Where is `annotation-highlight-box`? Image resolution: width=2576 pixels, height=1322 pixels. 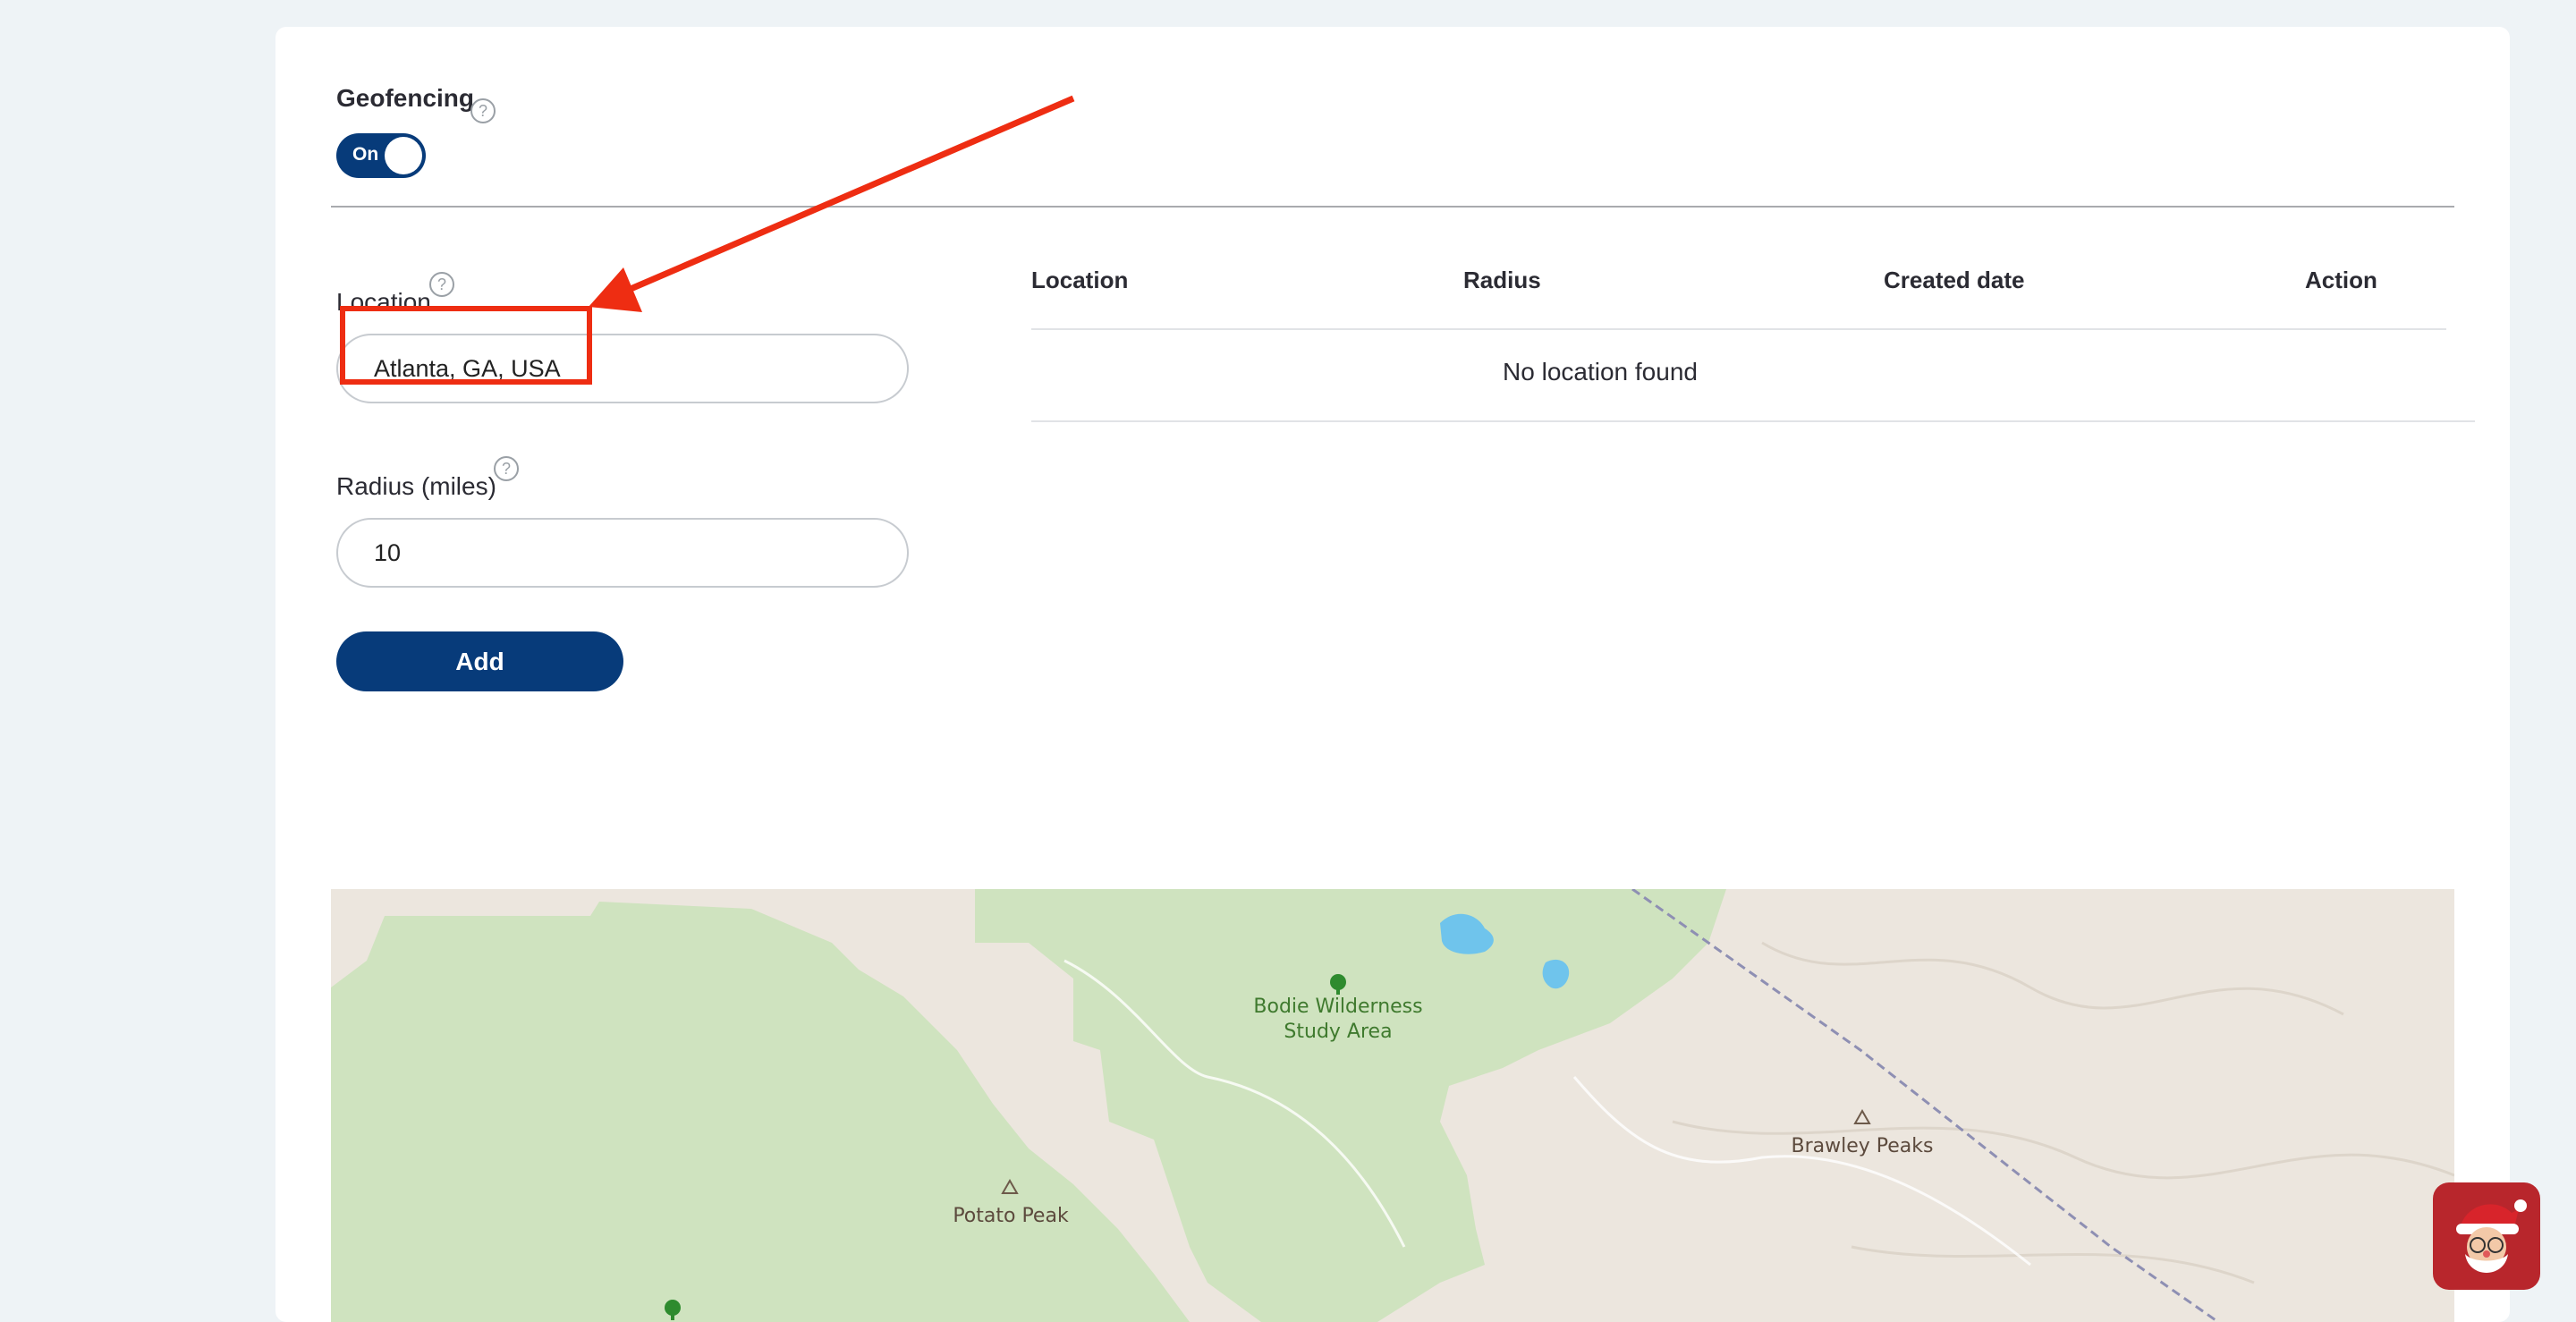 annotation-highlight-box is located at coordinates (466, 346).